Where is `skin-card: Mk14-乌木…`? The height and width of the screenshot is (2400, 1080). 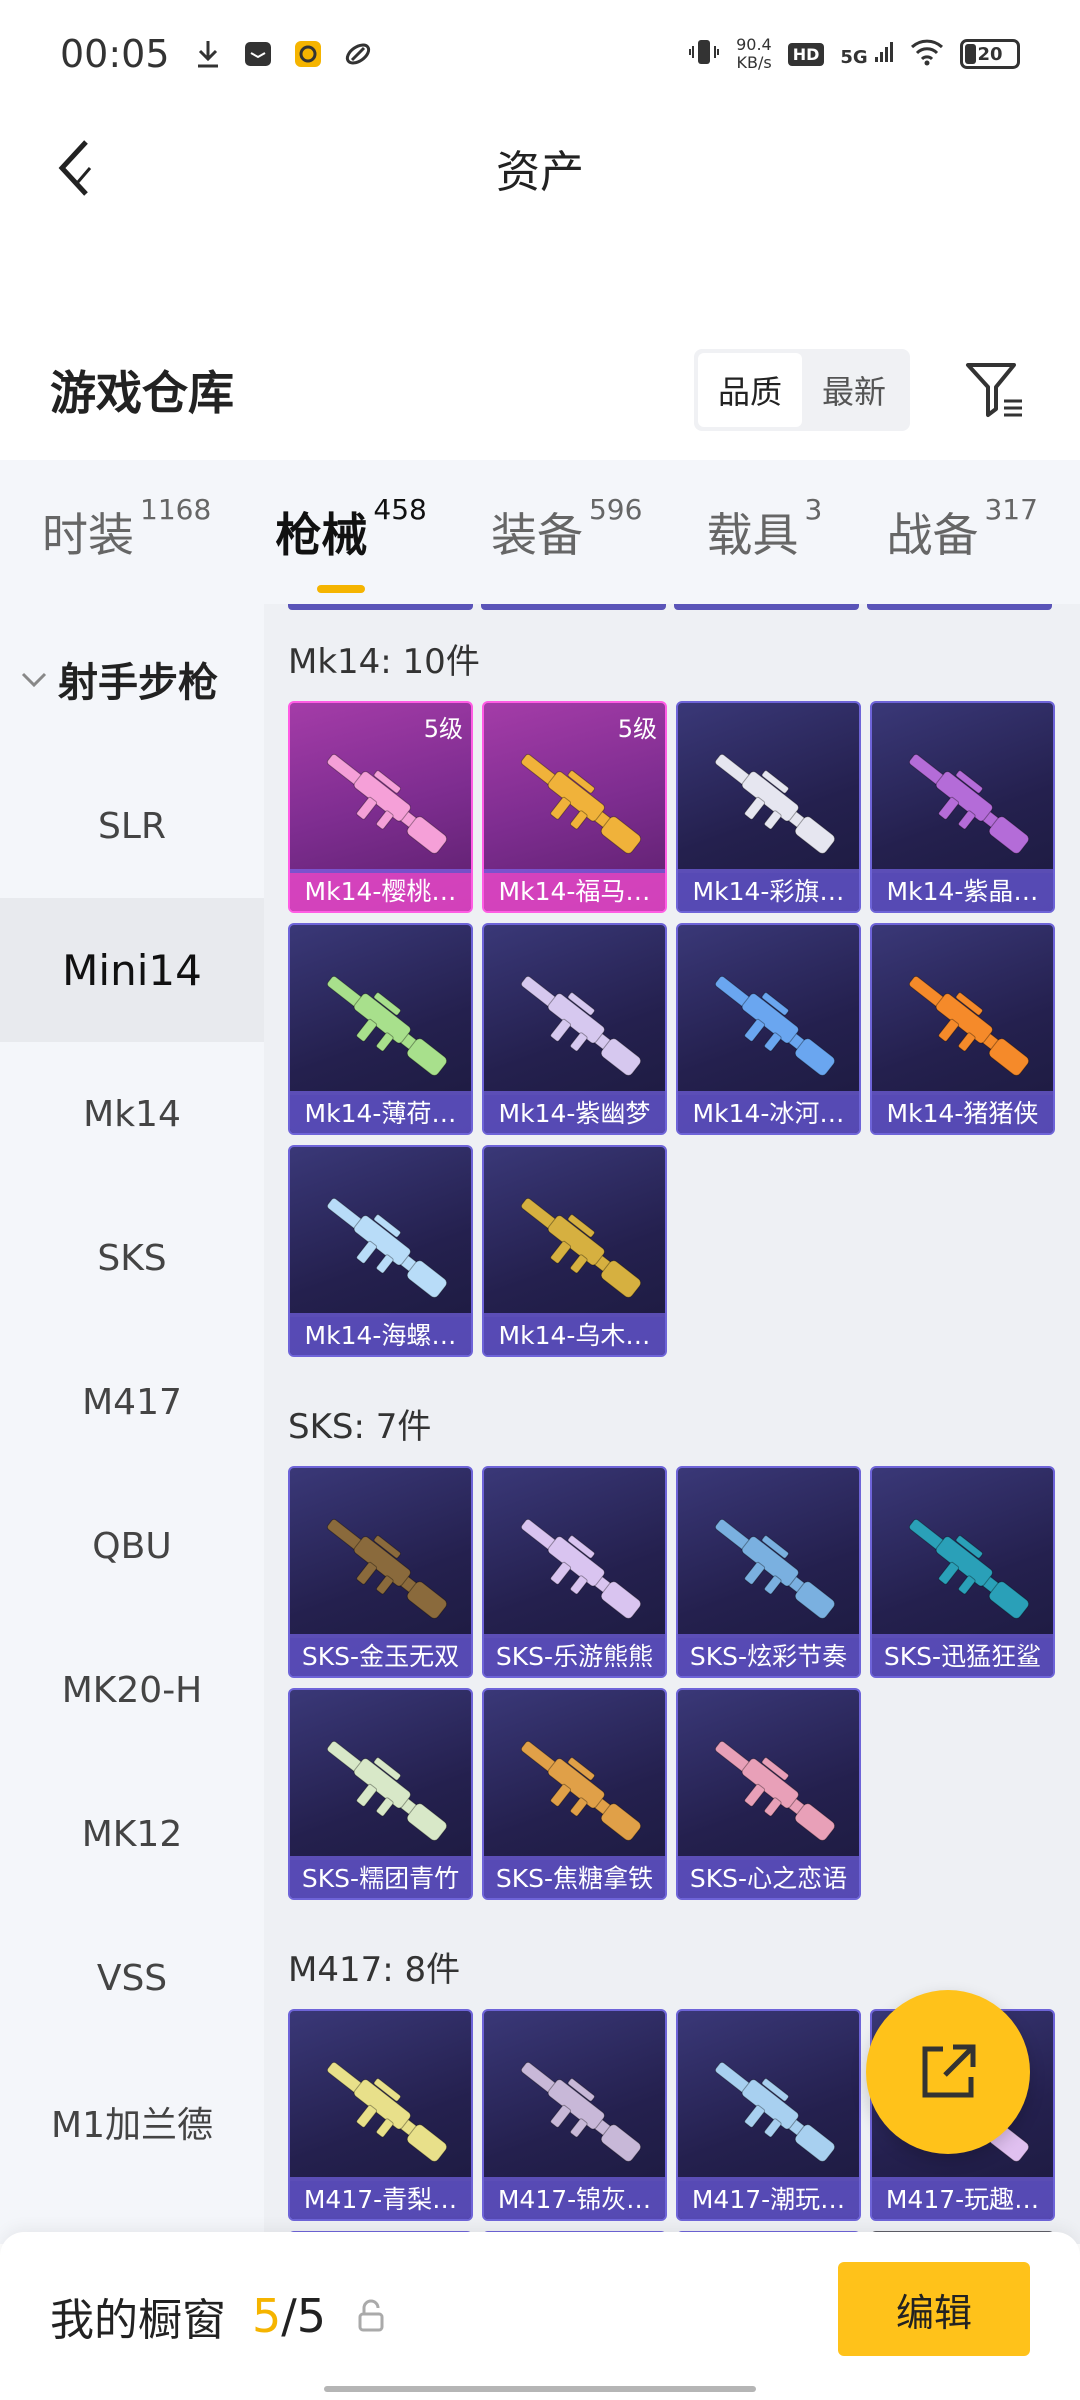
skin-card: Mk14-乌木… is located at coordinates (574, 1251).